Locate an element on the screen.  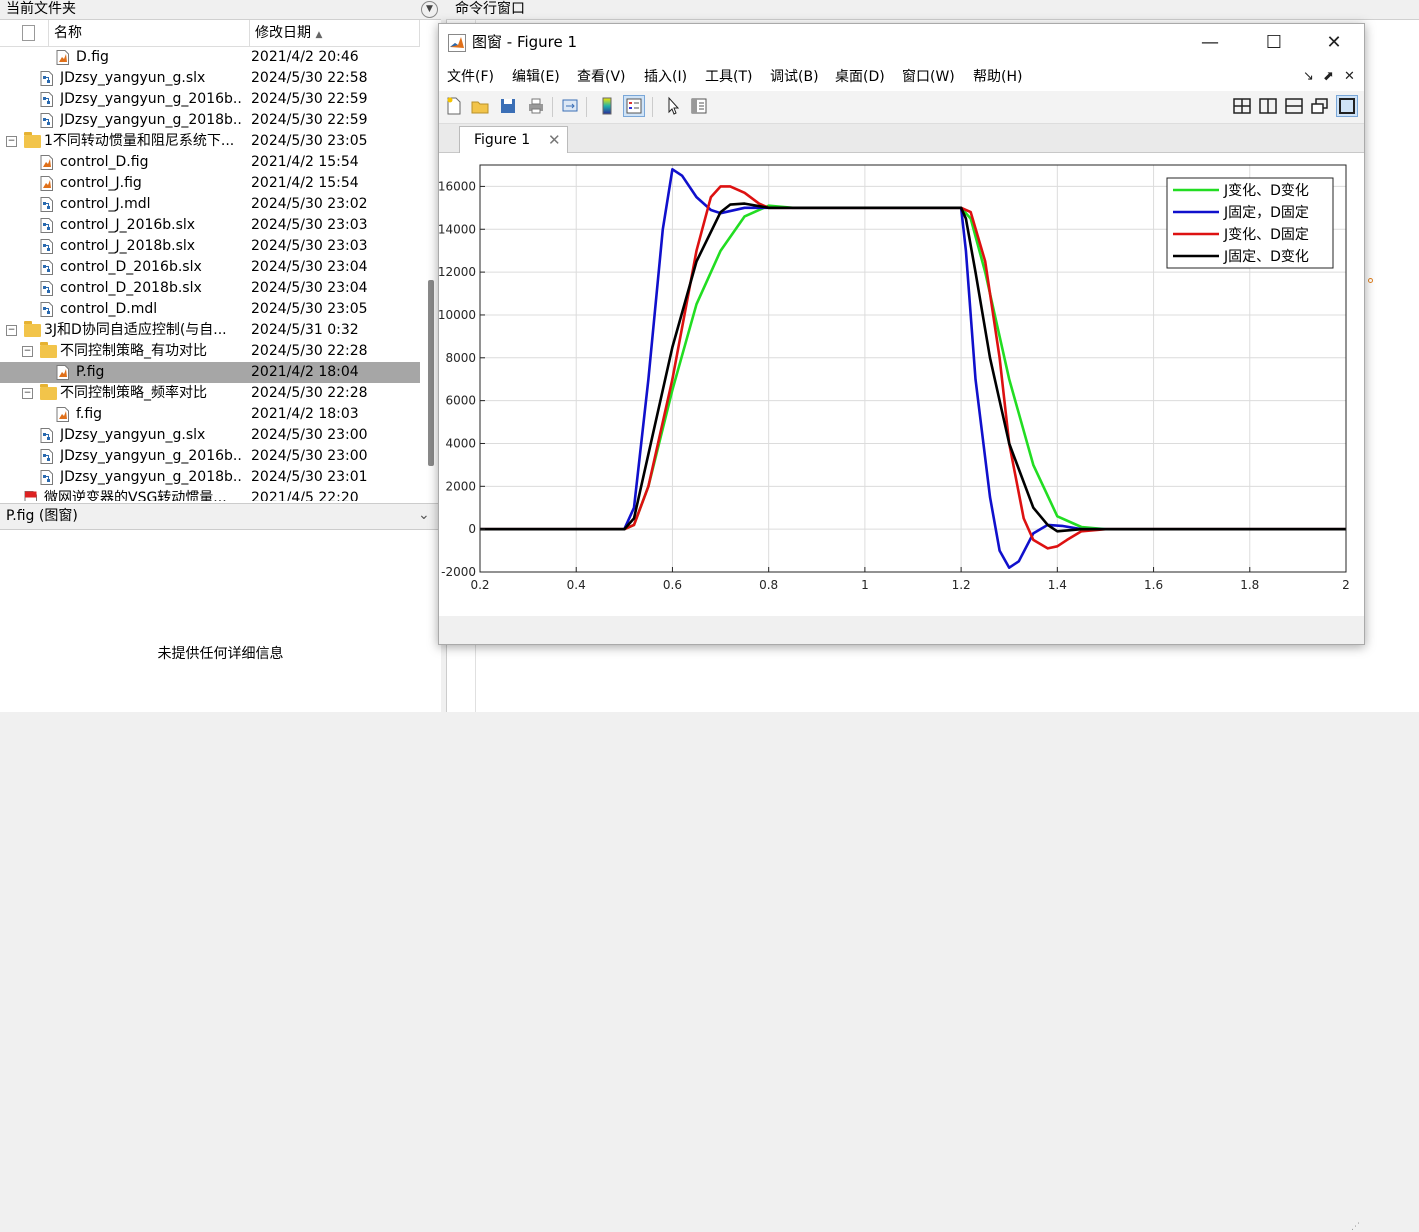
column-header-name: 名称 is located at coordinates (68, 33).